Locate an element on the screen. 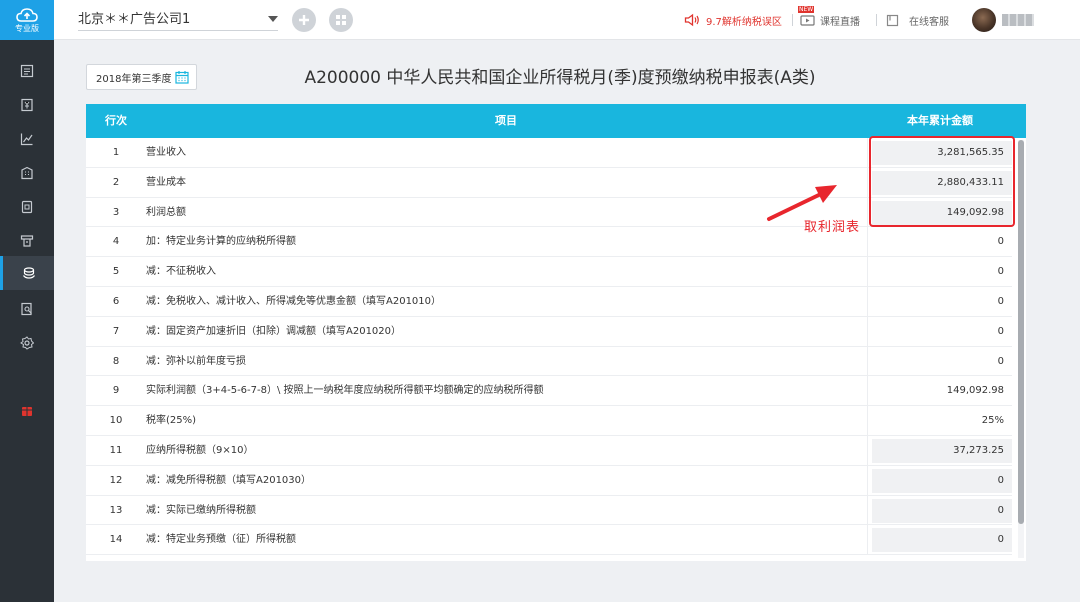 This screenshot has width=1080, height=602. row-item-label: 加：特定业务计算的应纳税所得额 is located at coordinates (507, 242).